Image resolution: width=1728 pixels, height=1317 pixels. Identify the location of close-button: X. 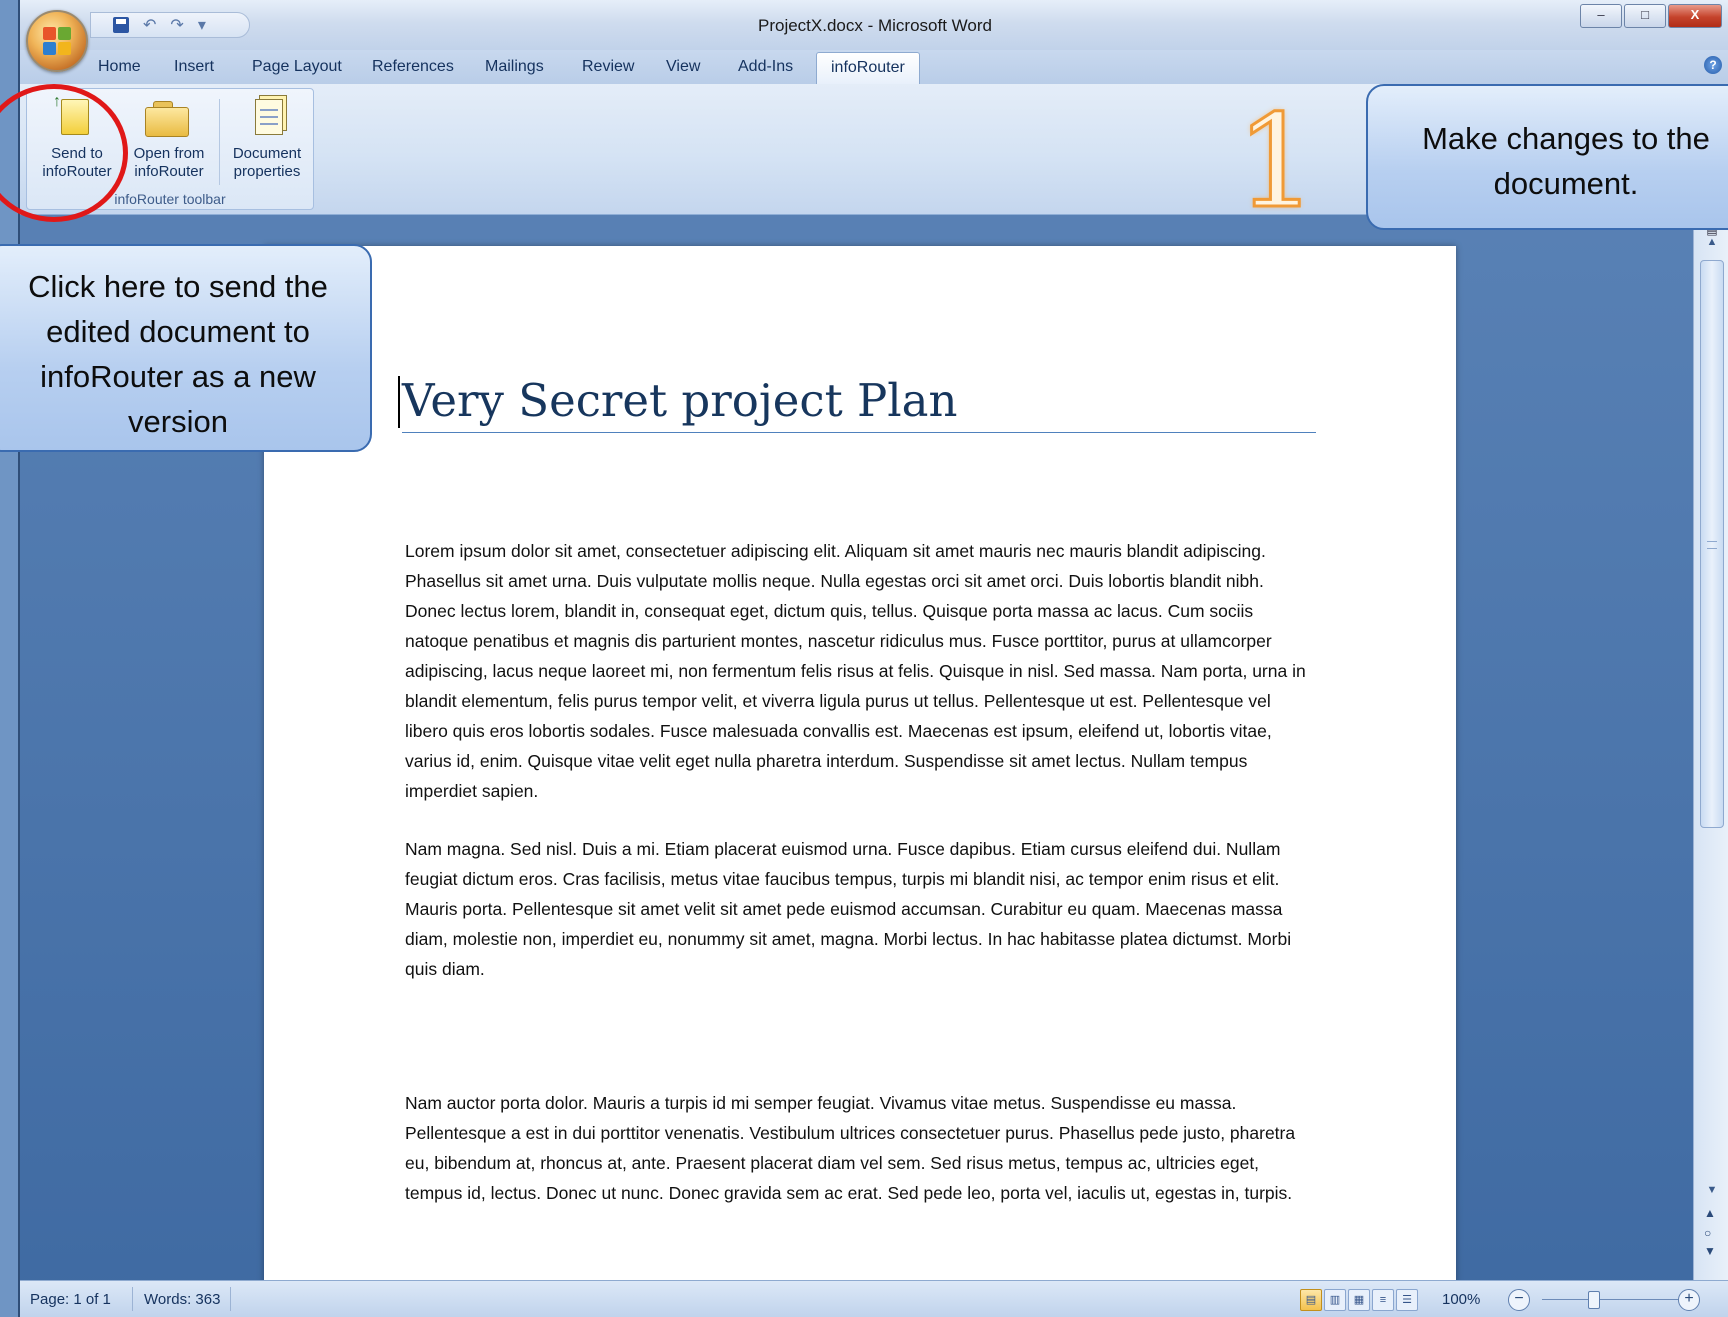
(1695, 16).